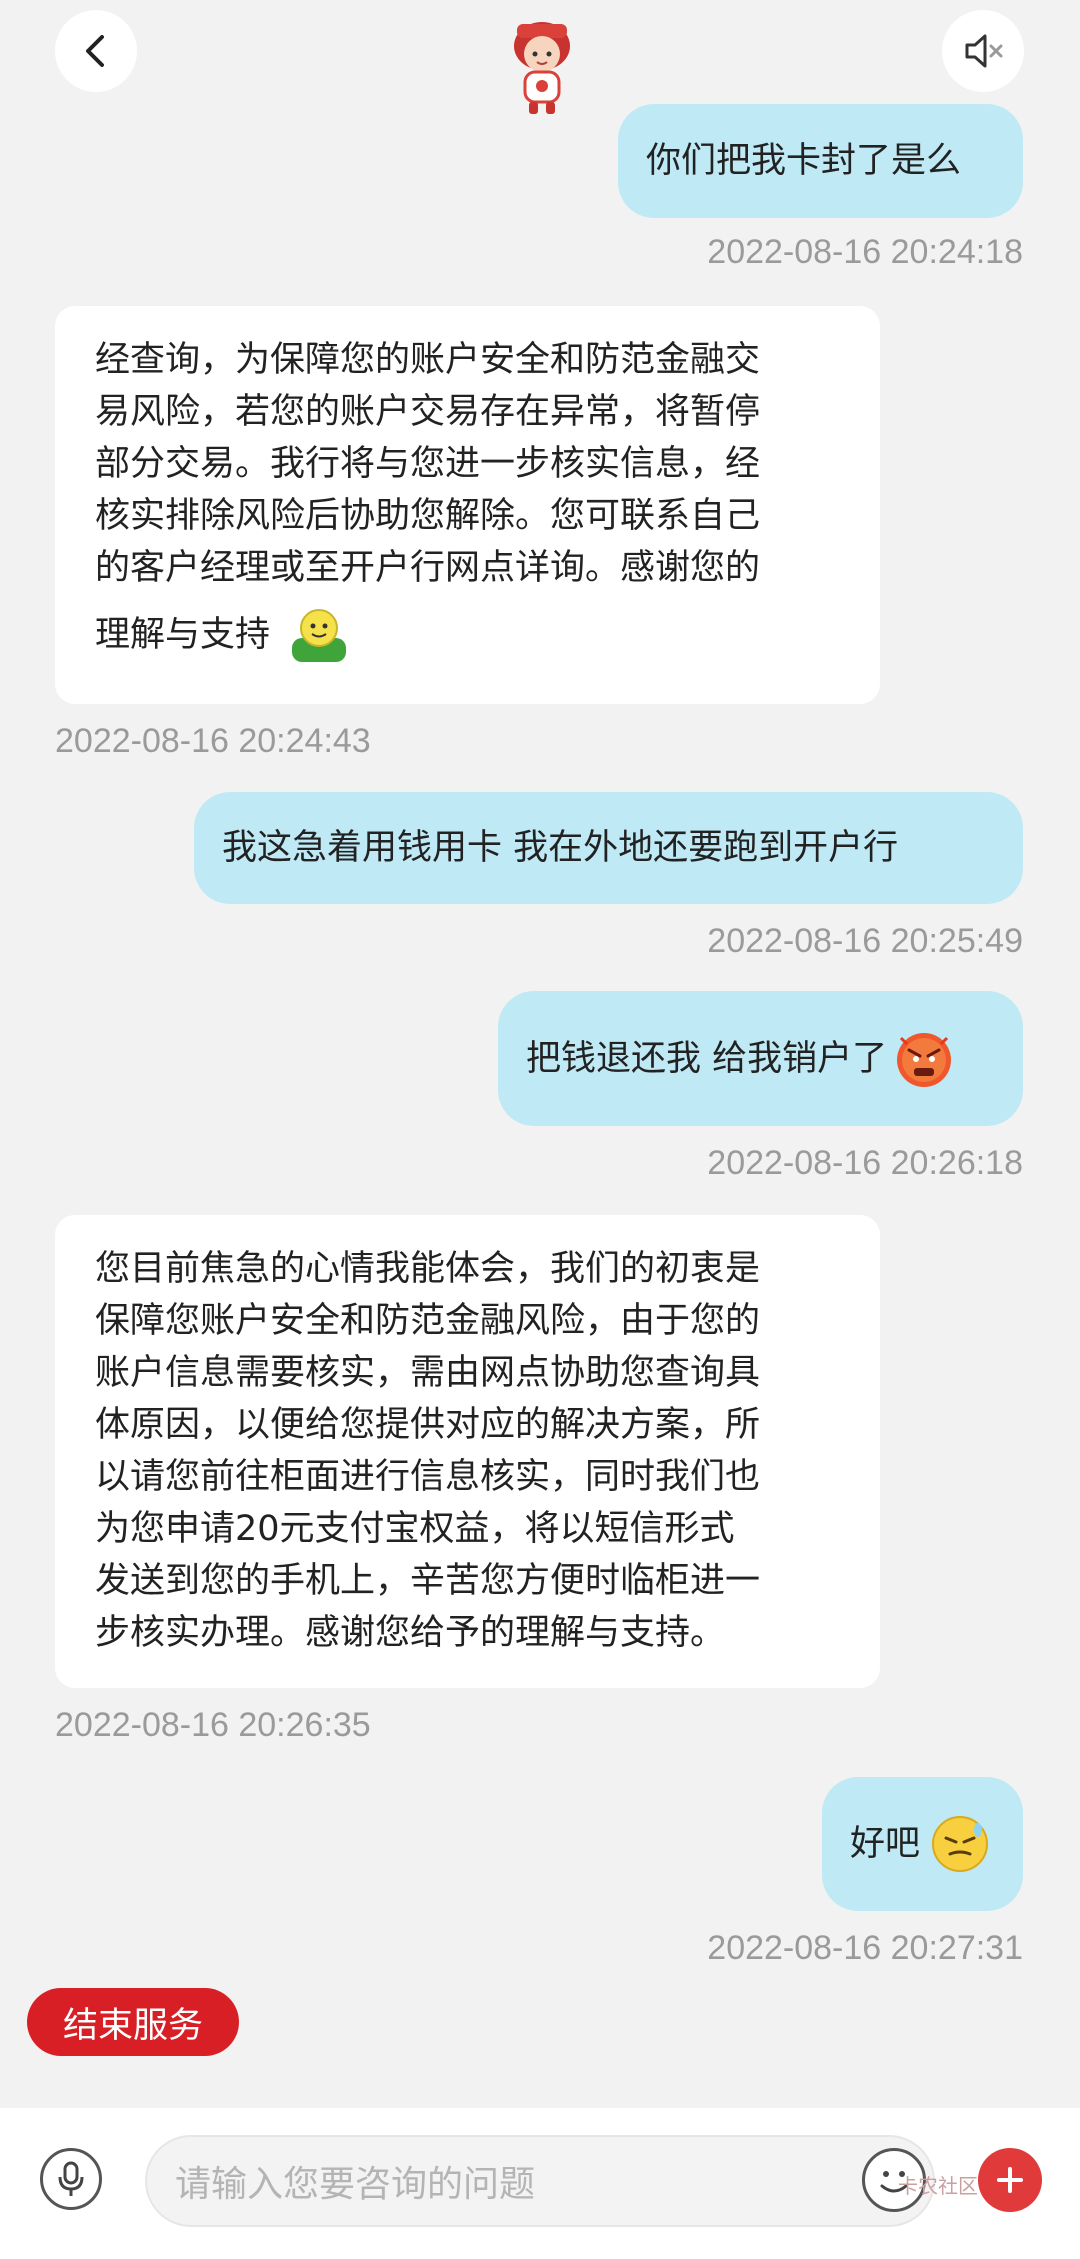 This screenshot has height=2259, width=1080. I want to click on message-line: 账户信息需要核实，需由网点协助您查询具, so click(428, 1373).